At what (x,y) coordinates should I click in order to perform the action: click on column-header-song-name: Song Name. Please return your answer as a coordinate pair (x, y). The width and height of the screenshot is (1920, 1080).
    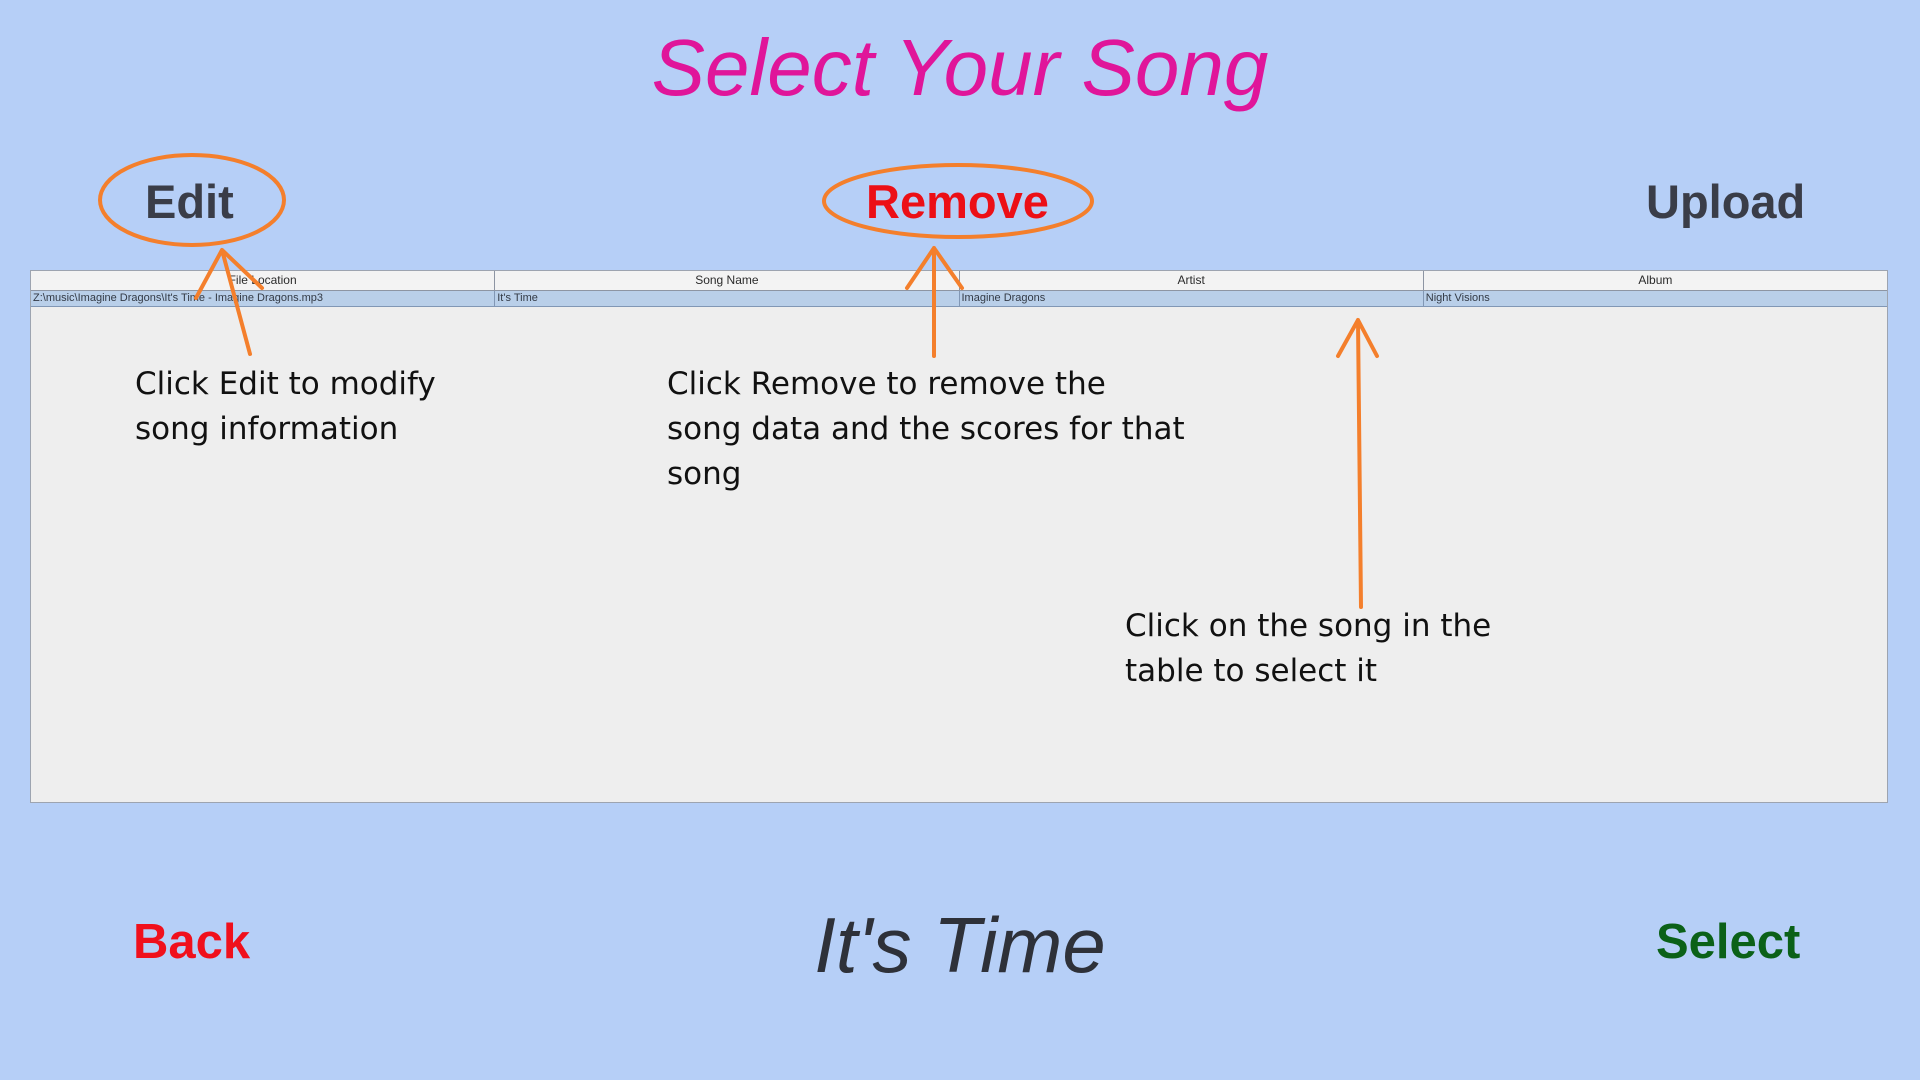
    Looking at the image, I should click on (727, 280).